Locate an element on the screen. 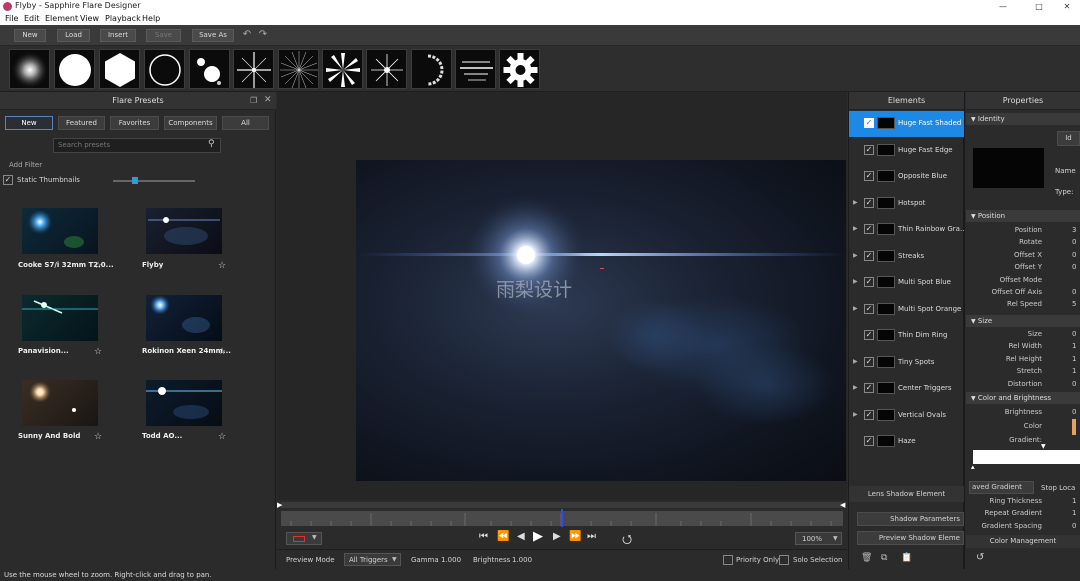  gear-icon is located at coordinates (519, 69).